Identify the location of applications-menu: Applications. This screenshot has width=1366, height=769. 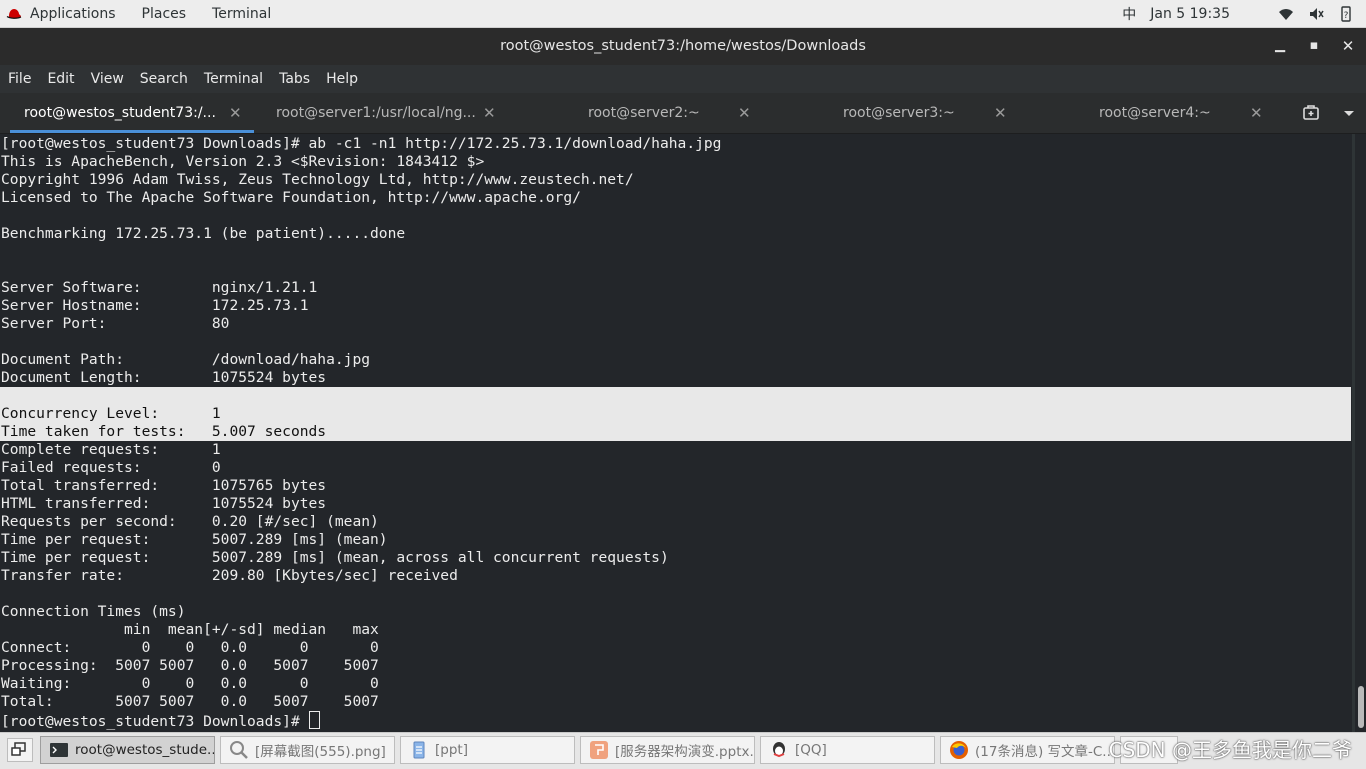
(61, 14).